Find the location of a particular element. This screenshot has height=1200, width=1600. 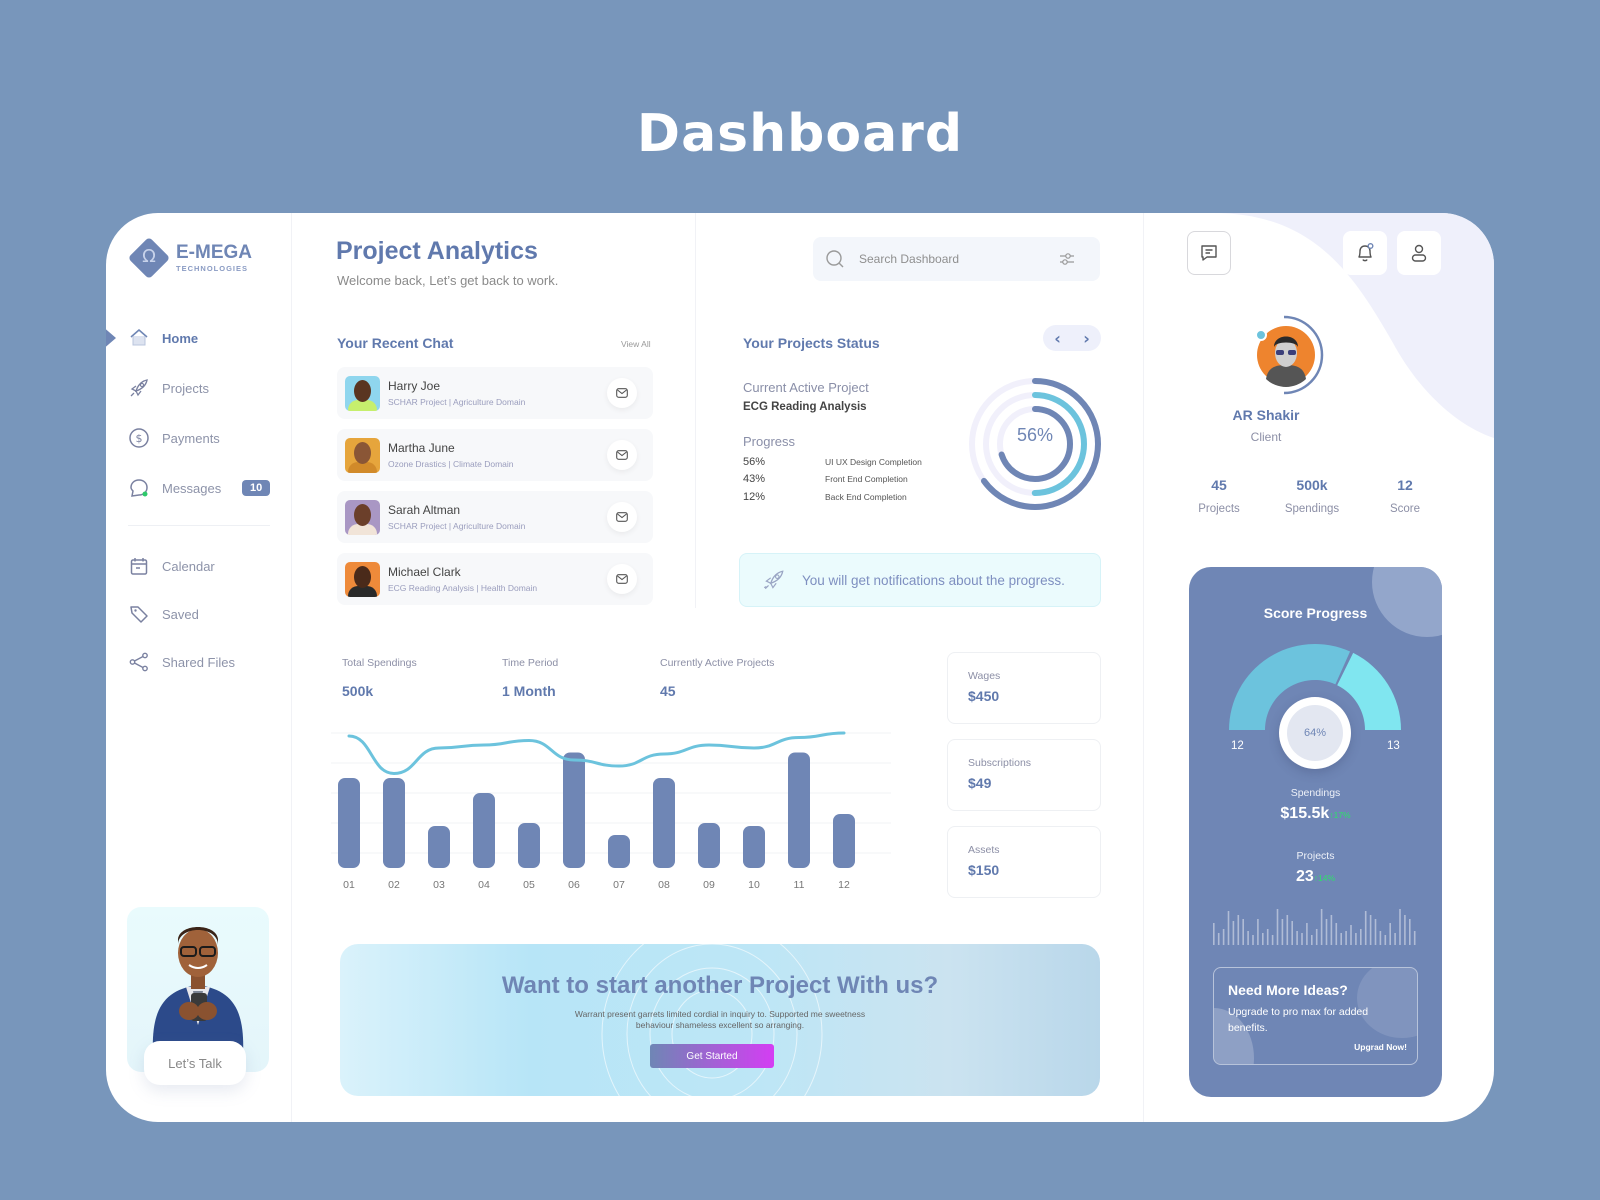

chat-button is located at coordinates (1209, 253).